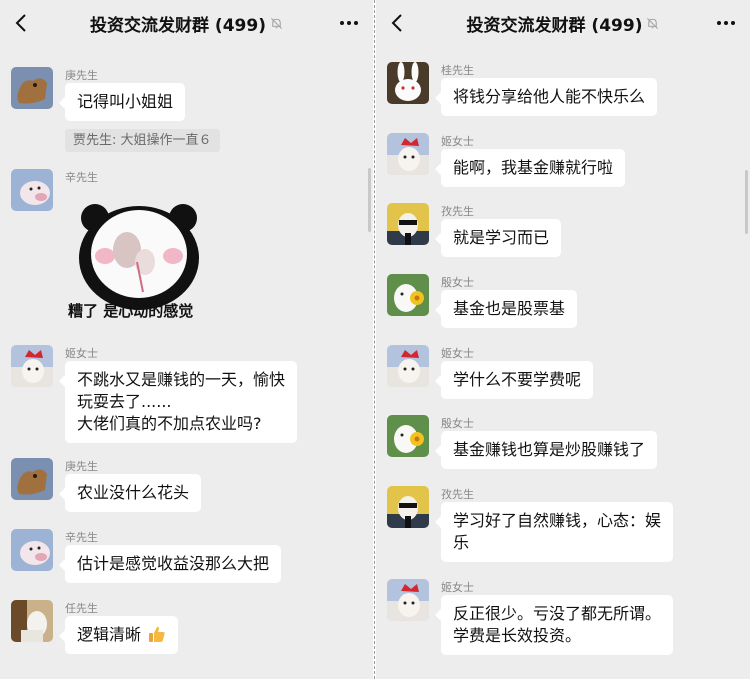 Image resolution: width=750 pixels, height=679 pixels. What do you see at coordinates (169, 423) in the screenshot?
I see `message-text-line: 大佬们真的不加点农业吗?` at bounding box center [169, 423].